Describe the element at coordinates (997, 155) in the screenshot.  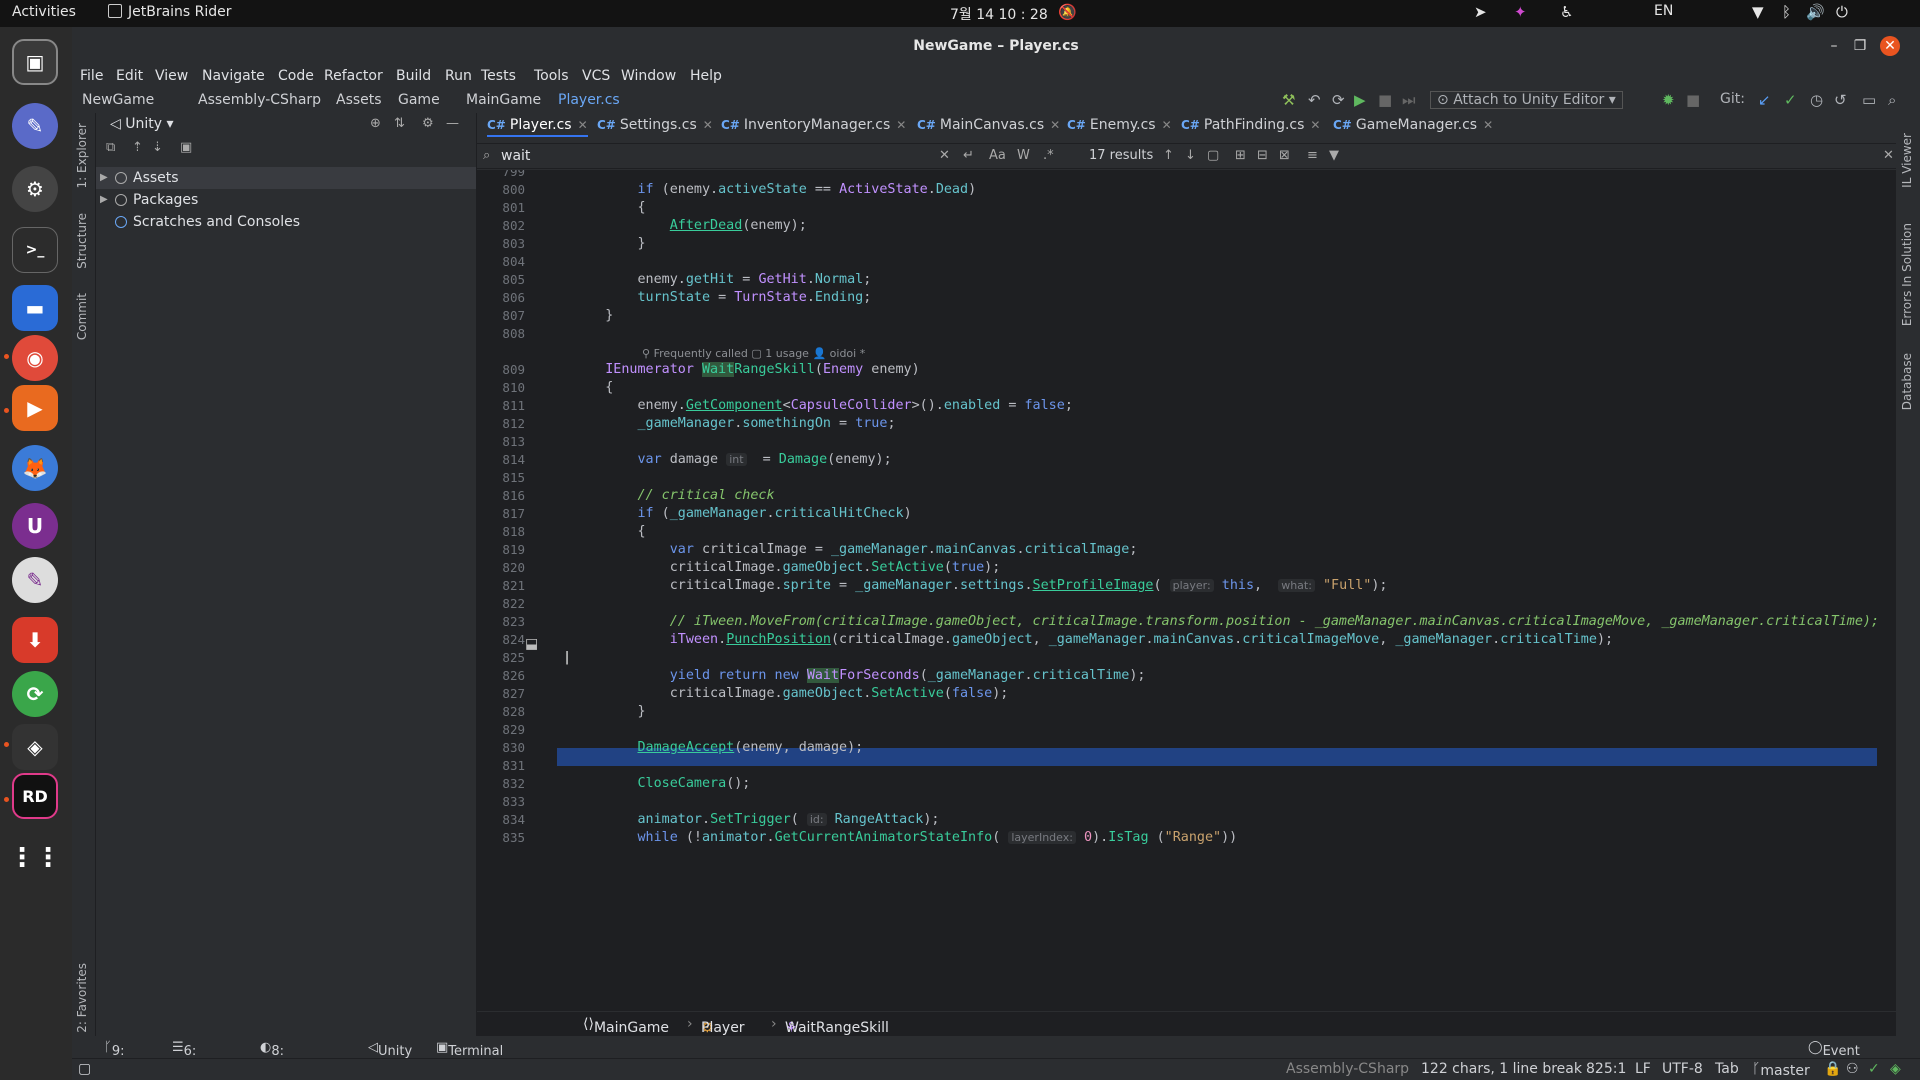
I see `match-case-toggle: Aa` at that location.